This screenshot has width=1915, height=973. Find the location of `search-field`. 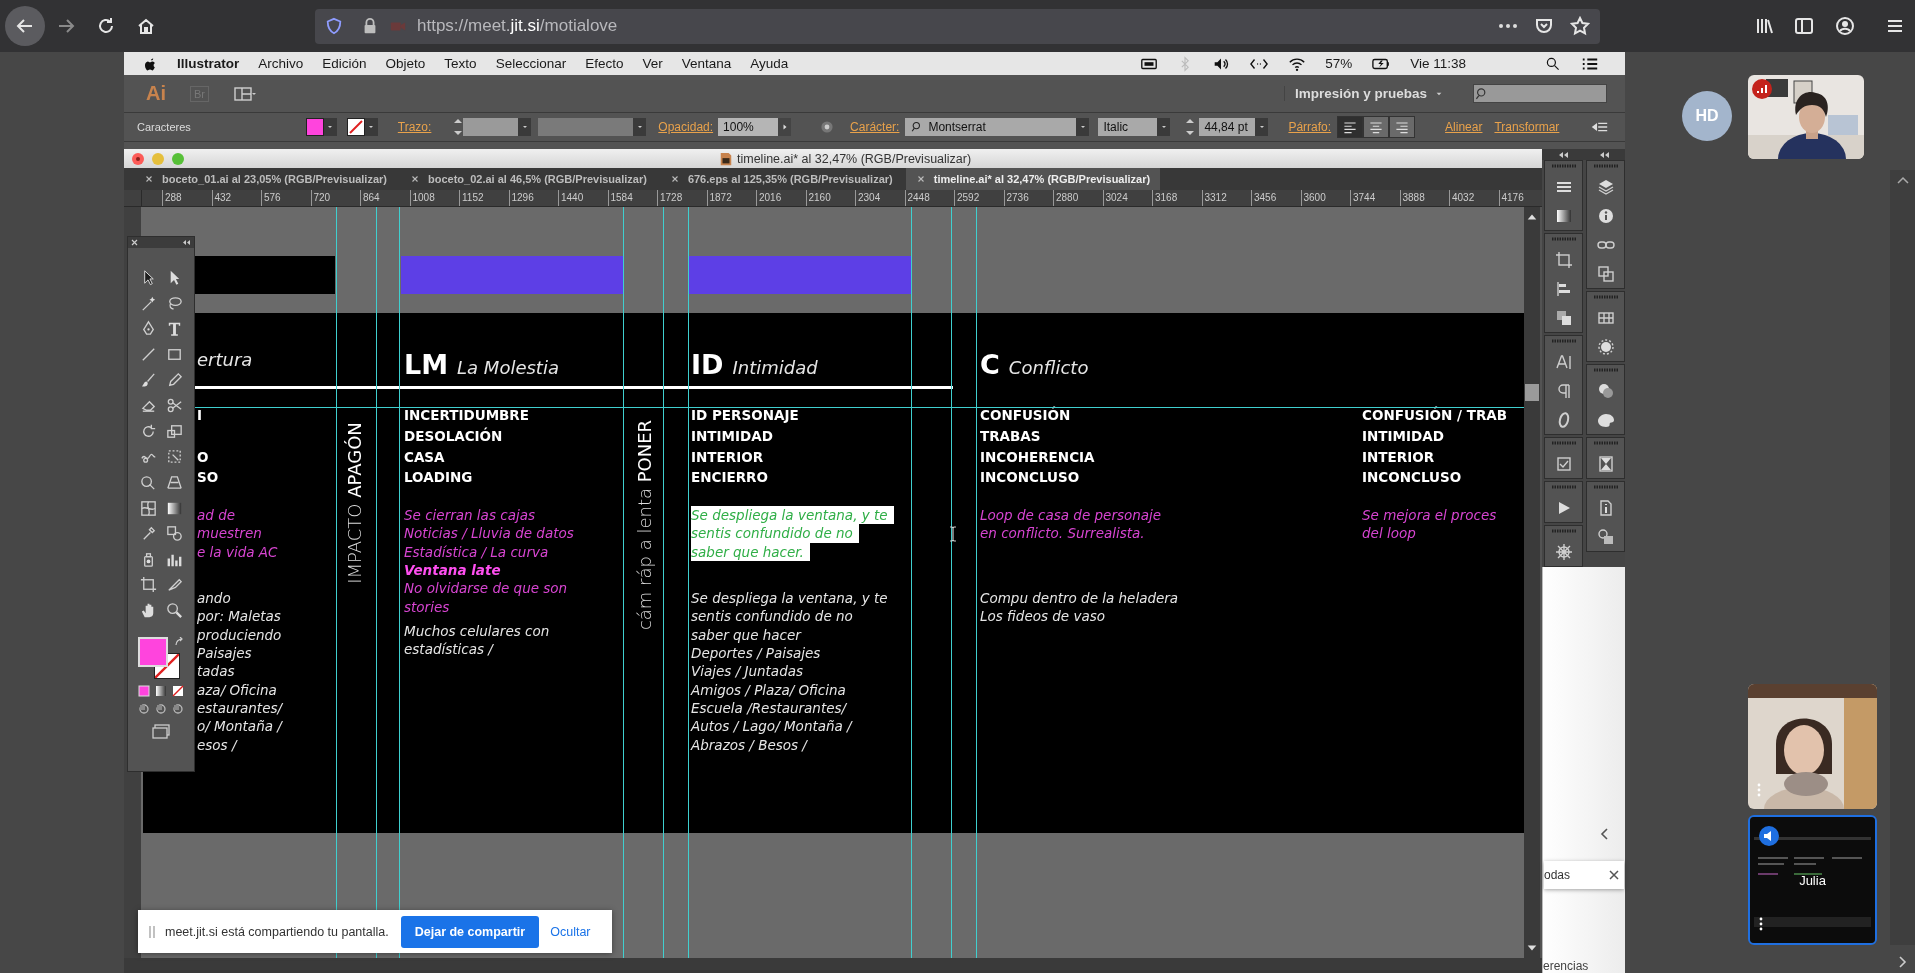

search-field is located at coordinates (1540, 93).